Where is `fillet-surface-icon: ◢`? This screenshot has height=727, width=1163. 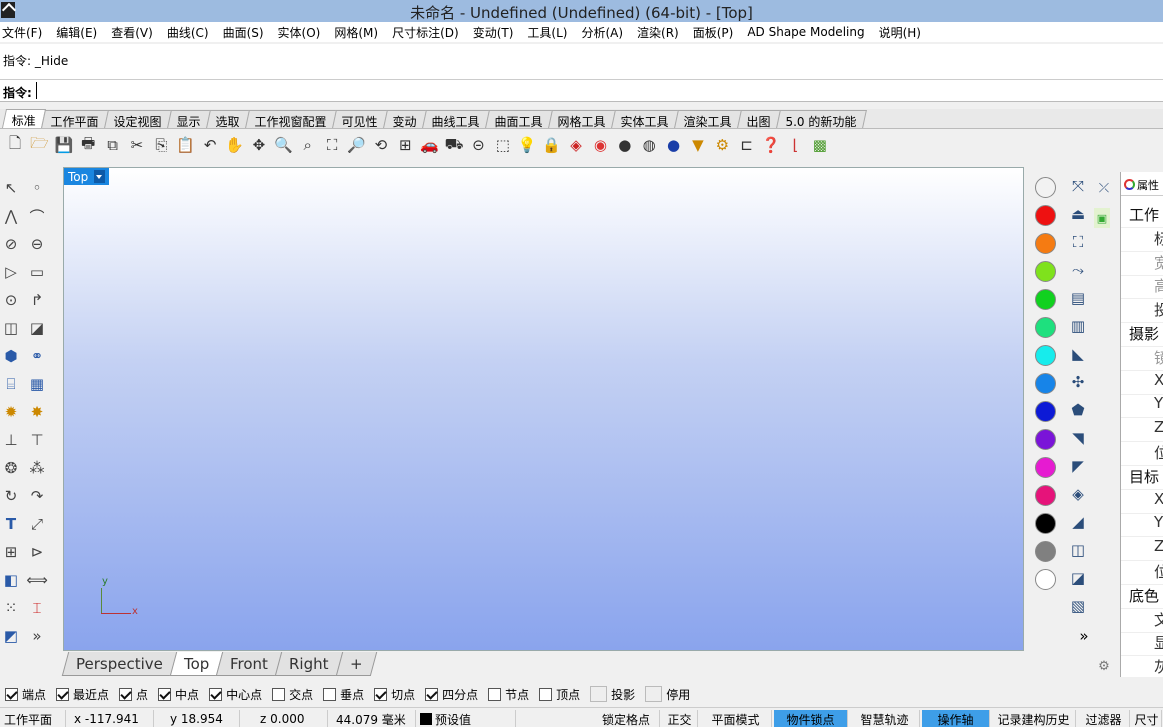 fillet-surface-icon: ◢ is located at coordinates (1078, 522).